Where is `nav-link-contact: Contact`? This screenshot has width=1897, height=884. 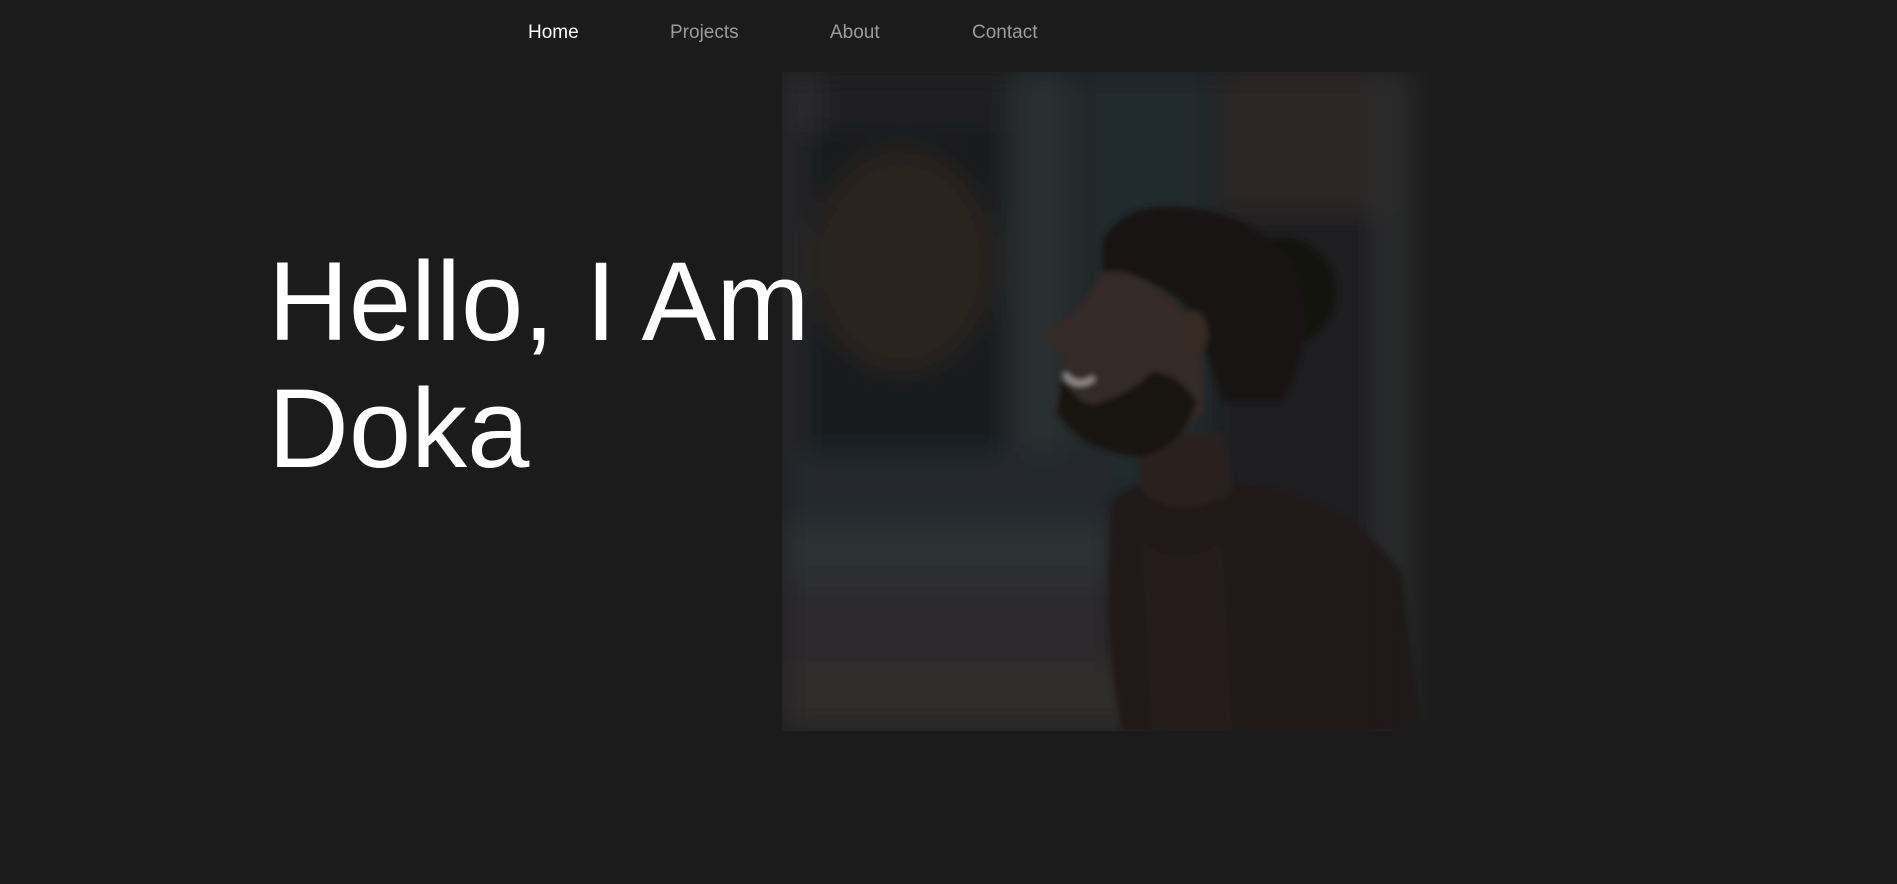 nav-link-contact: Contact is located at coordinates (1004, 33).